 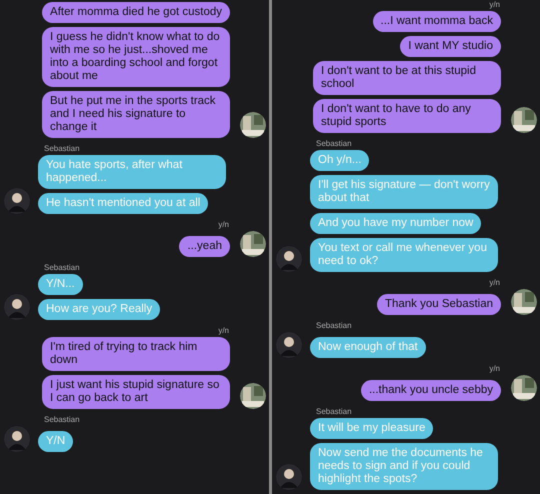 What do you see at coordinates (430, 390) in the screenshot?
I see `message-bubble: ...thank you uncle sebby` at bounding box center [430, 390].